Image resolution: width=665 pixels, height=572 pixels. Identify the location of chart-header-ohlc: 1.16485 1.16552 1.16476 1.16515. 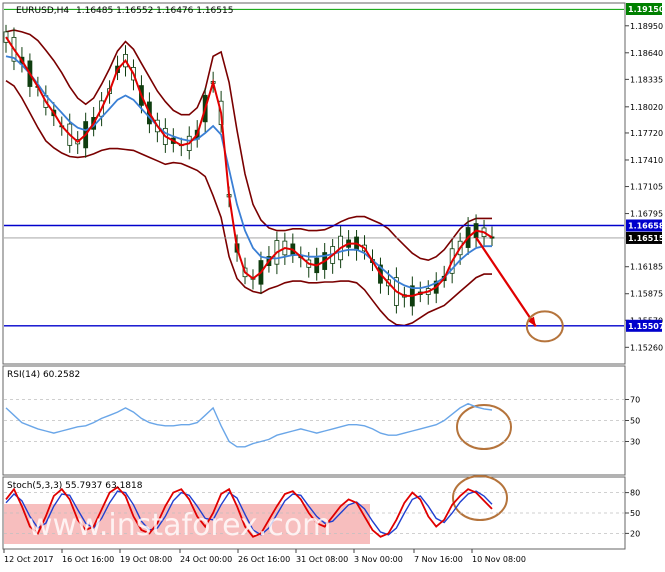
(154, 11).